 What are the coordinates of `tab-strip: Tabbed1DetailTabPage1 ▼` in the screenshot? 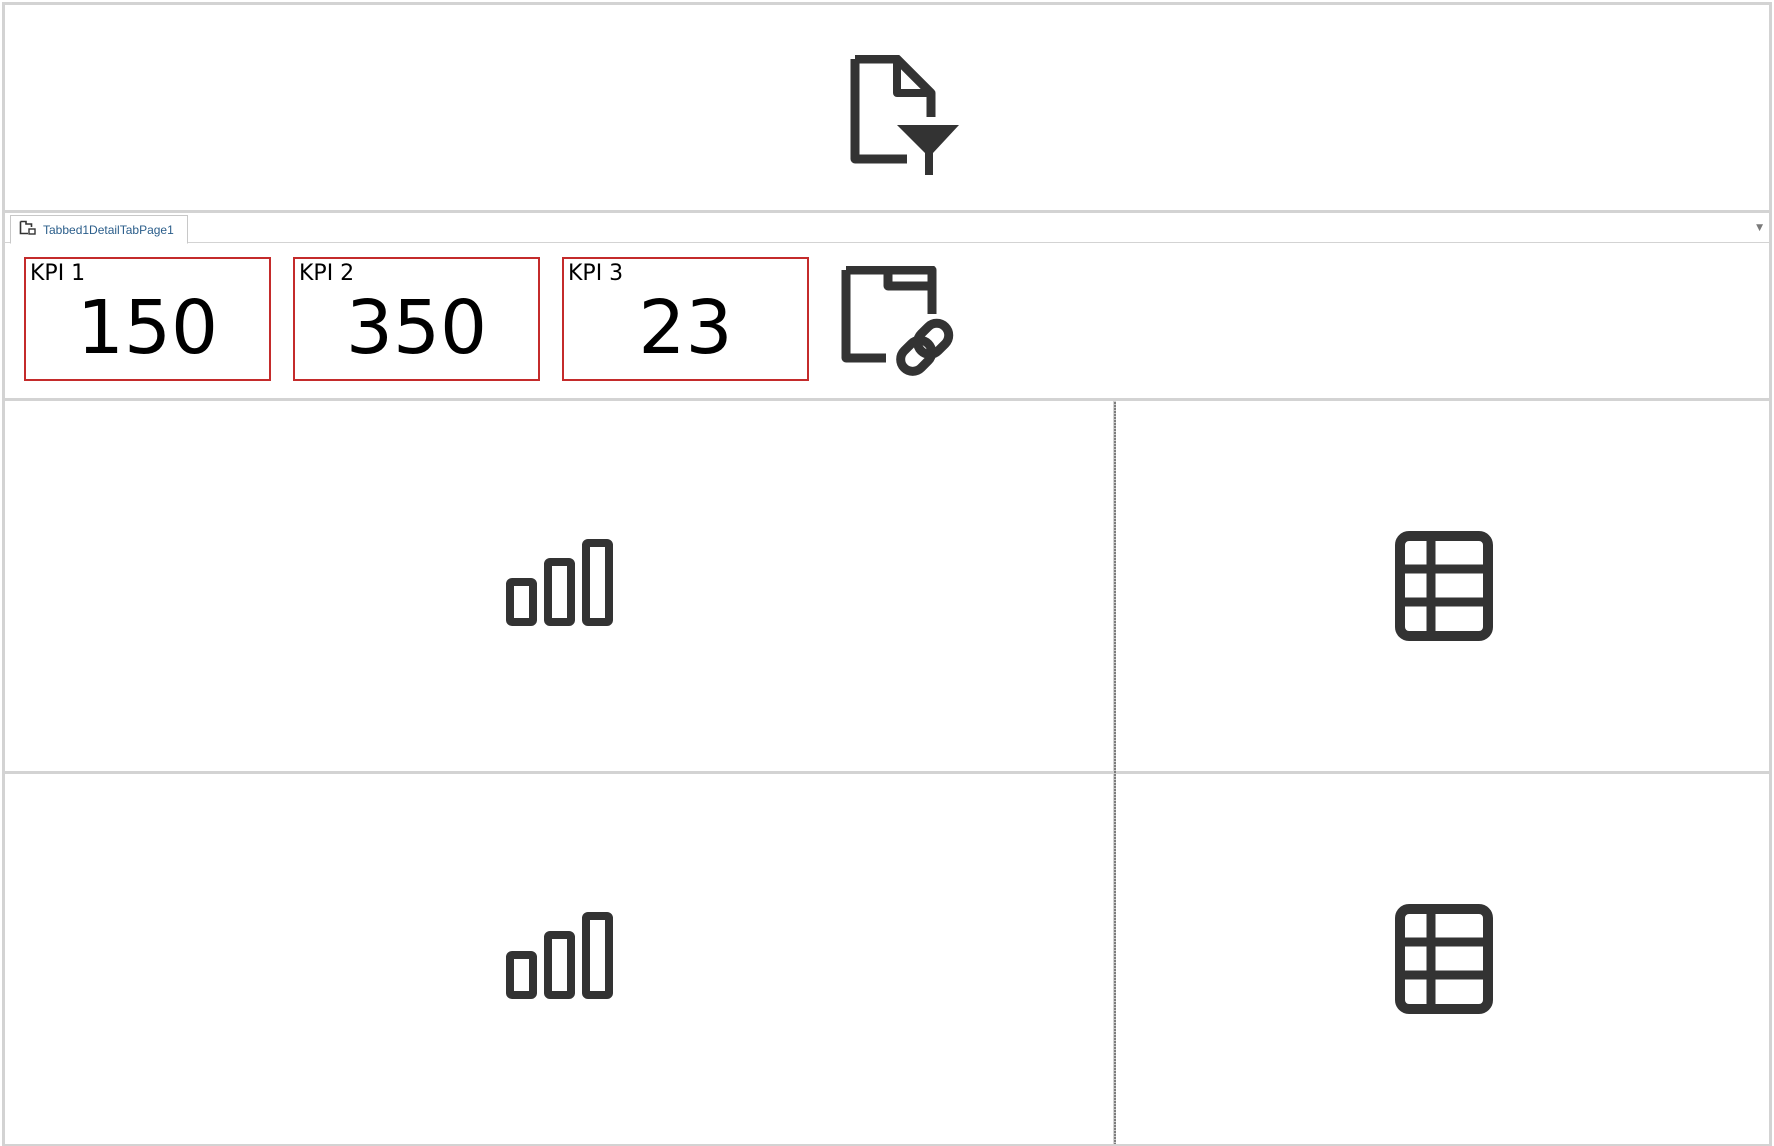 It's located at (887, 228).